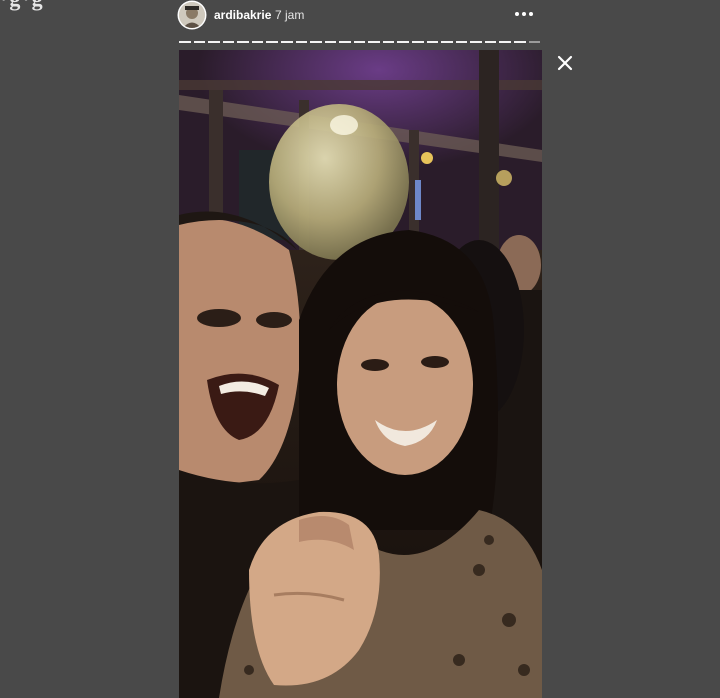 Image resolution: width=720 pixels, height=698 pixels. Describe the element at coordinates (290, 15) in the screenshot. I see `story-timestamp: 7 jam` at that location.